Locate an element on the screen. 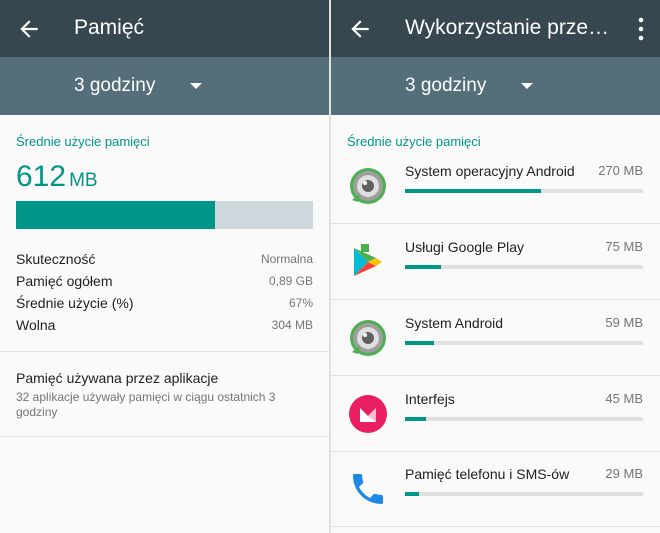  google-play-services-icon is located at coordinates (368, 260).